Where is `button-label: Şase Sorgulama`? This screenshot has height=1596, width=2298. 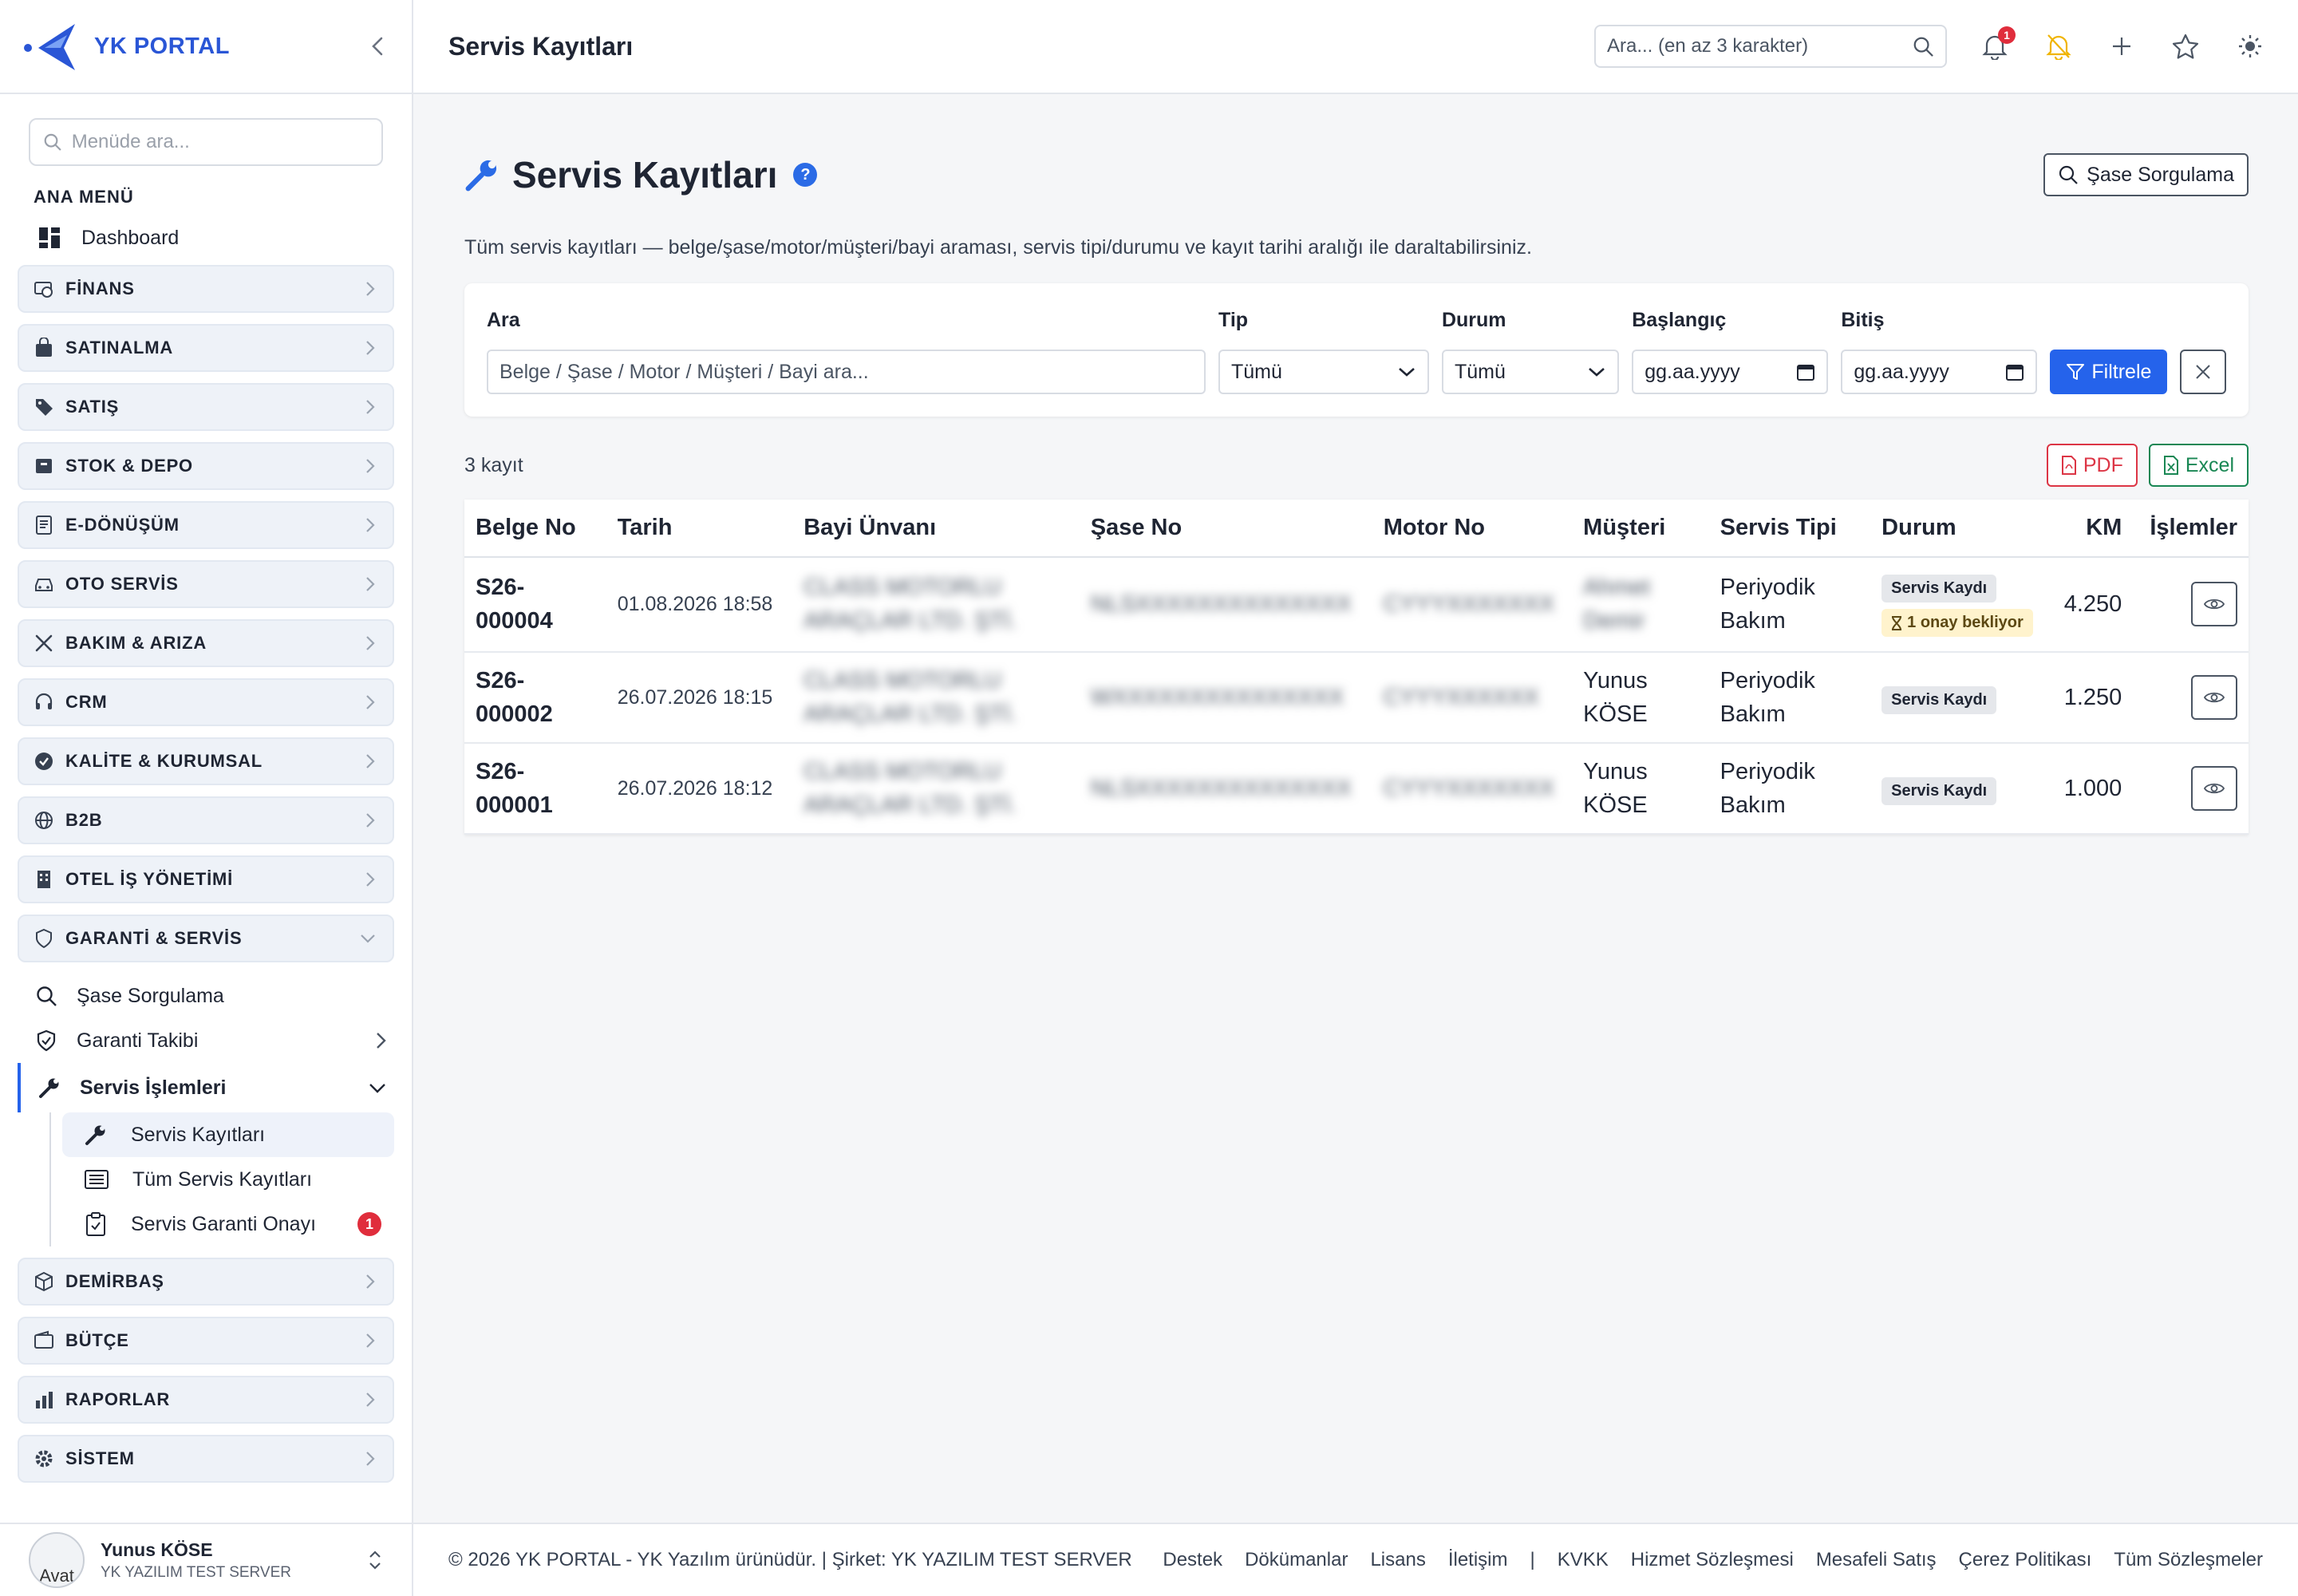 button-label: Şase Sorgulama is located at coordinates (2161, 174).